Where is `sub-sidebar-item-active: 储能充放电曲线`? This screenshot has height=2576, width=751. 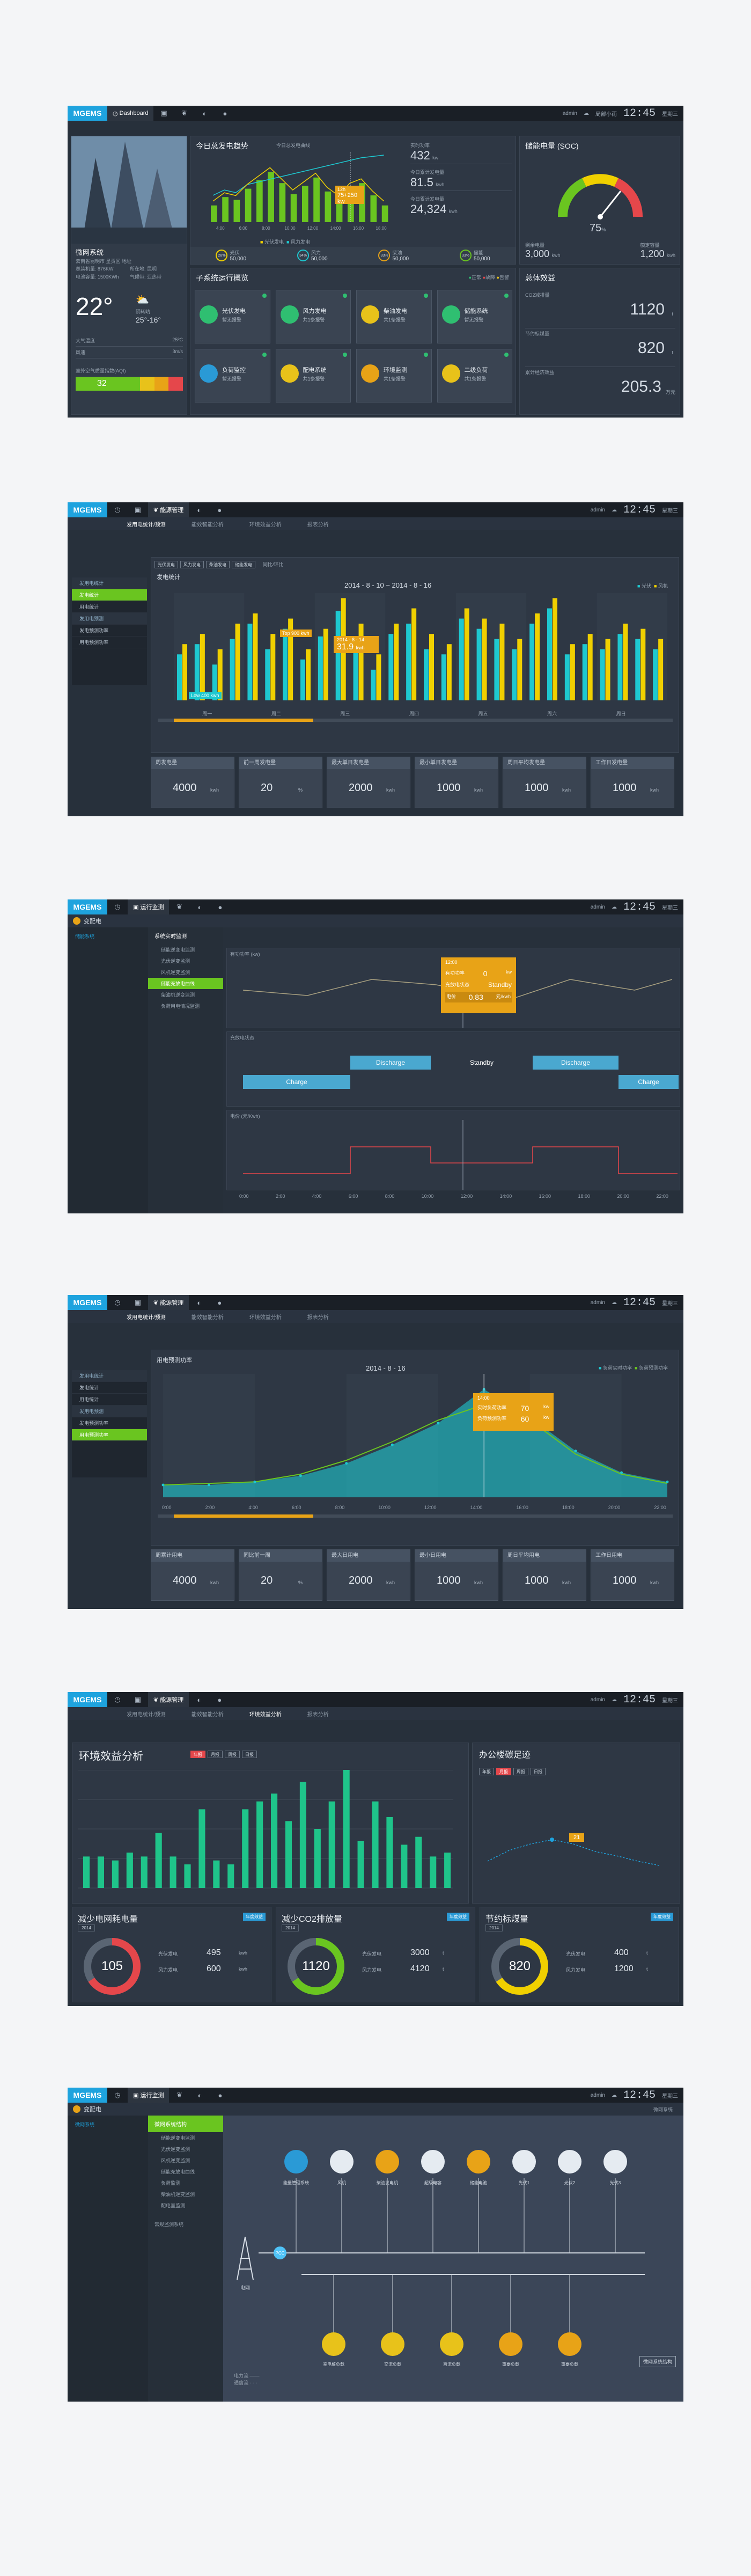 sub-sidebar-item-active: 储能充放电曲线 is located at coordinates (185, 983).